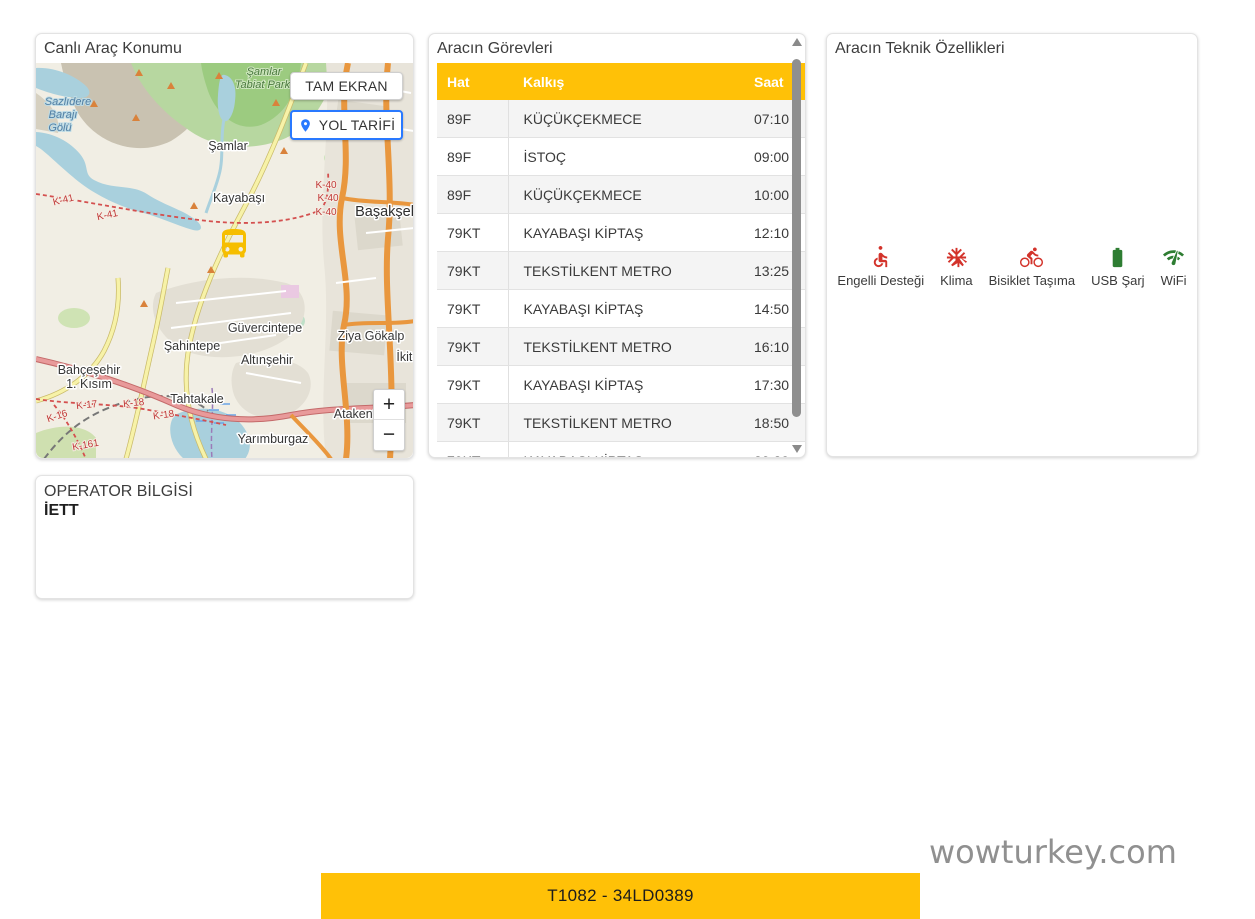 Image resolution: width=1255 pixels, height=919 pixels. I want to click on scroll-down-icon, so click(796, 449).